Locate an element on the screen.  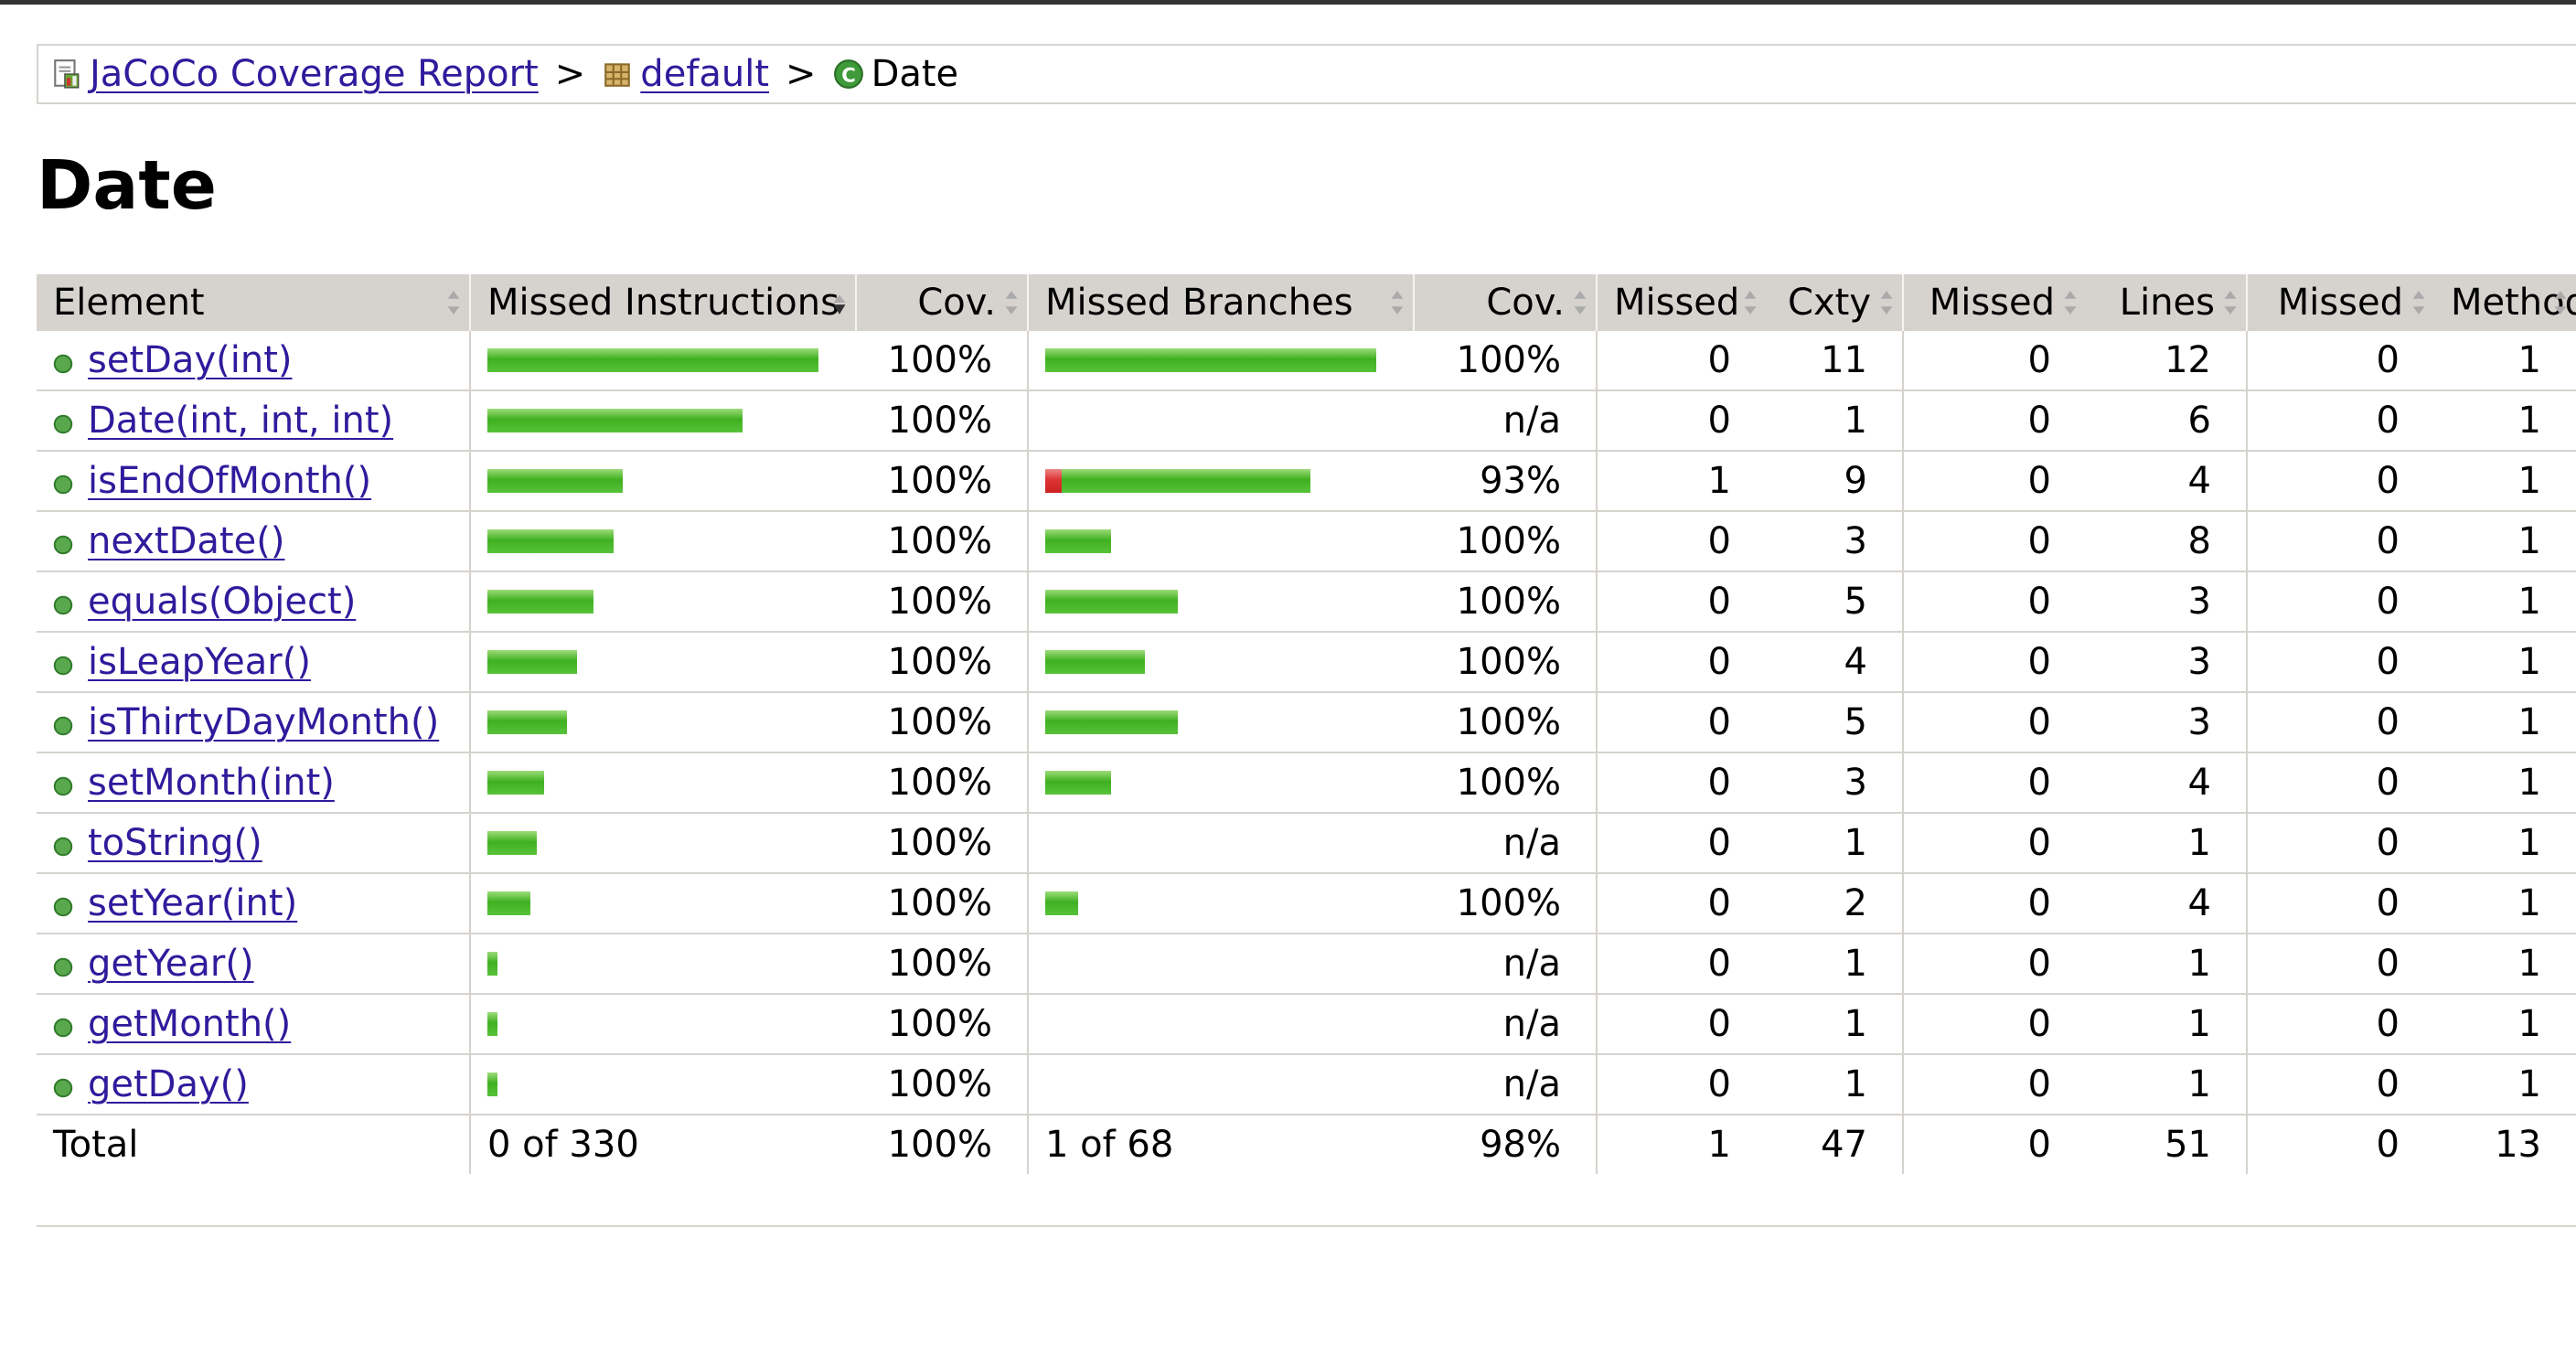
table-row: isLeapYear() 100% 100% 0 4 0 3 0 1 is located at coordinates (1306, 662).